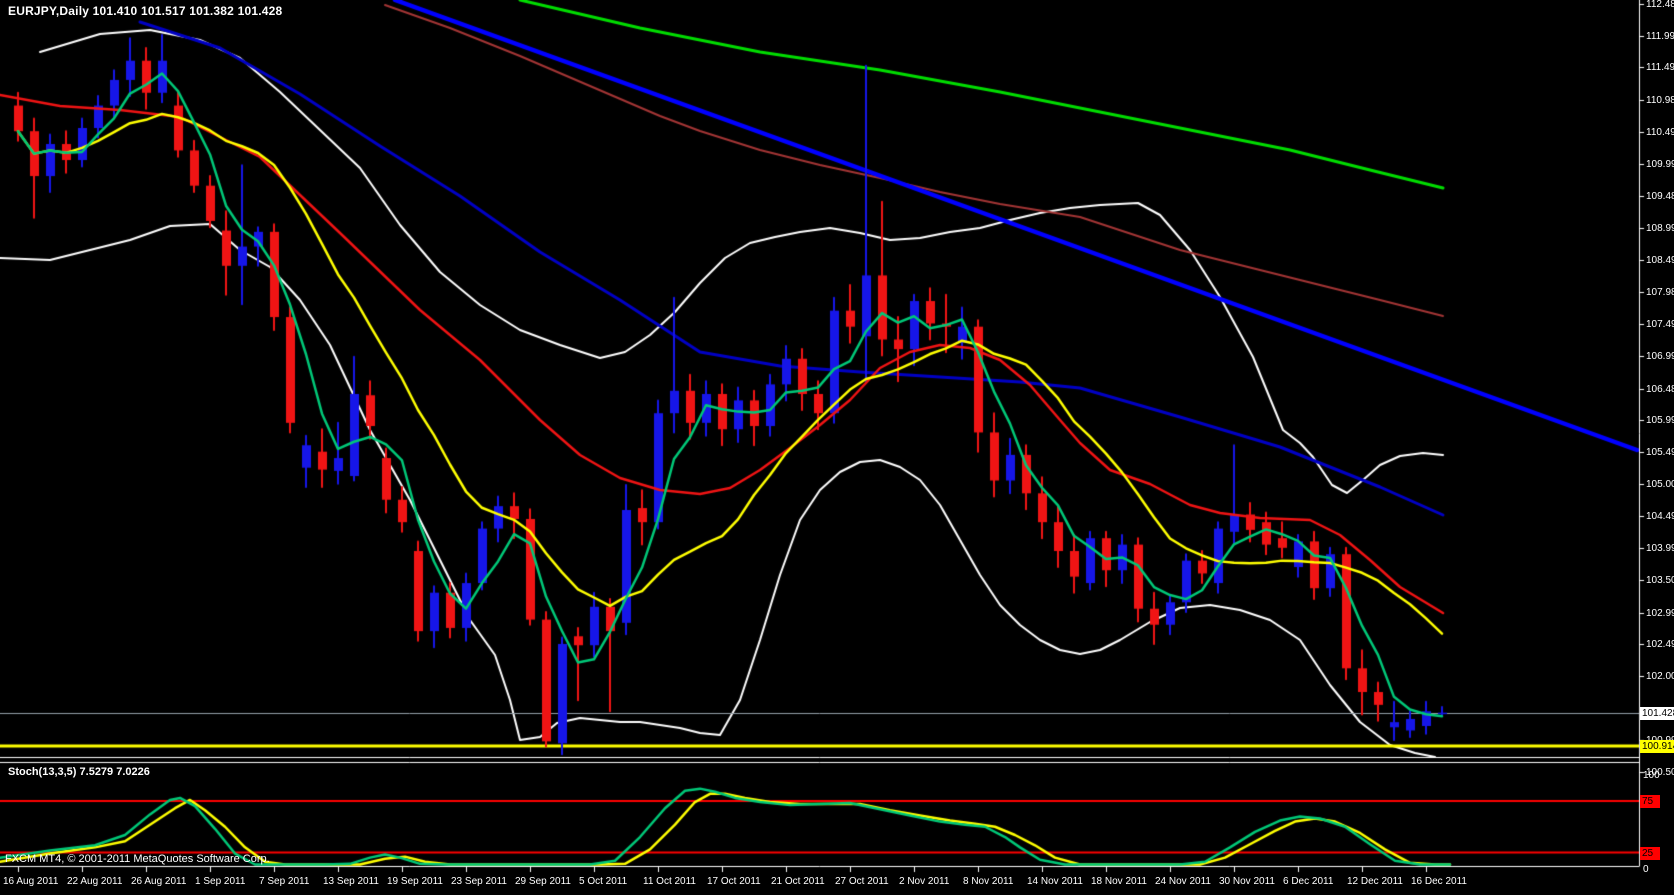  What do you see at coordinates (415, 881) in the screenshot?
I see `axis-tick-label: 19 Sep 2011` at bounding box center [415, 881].